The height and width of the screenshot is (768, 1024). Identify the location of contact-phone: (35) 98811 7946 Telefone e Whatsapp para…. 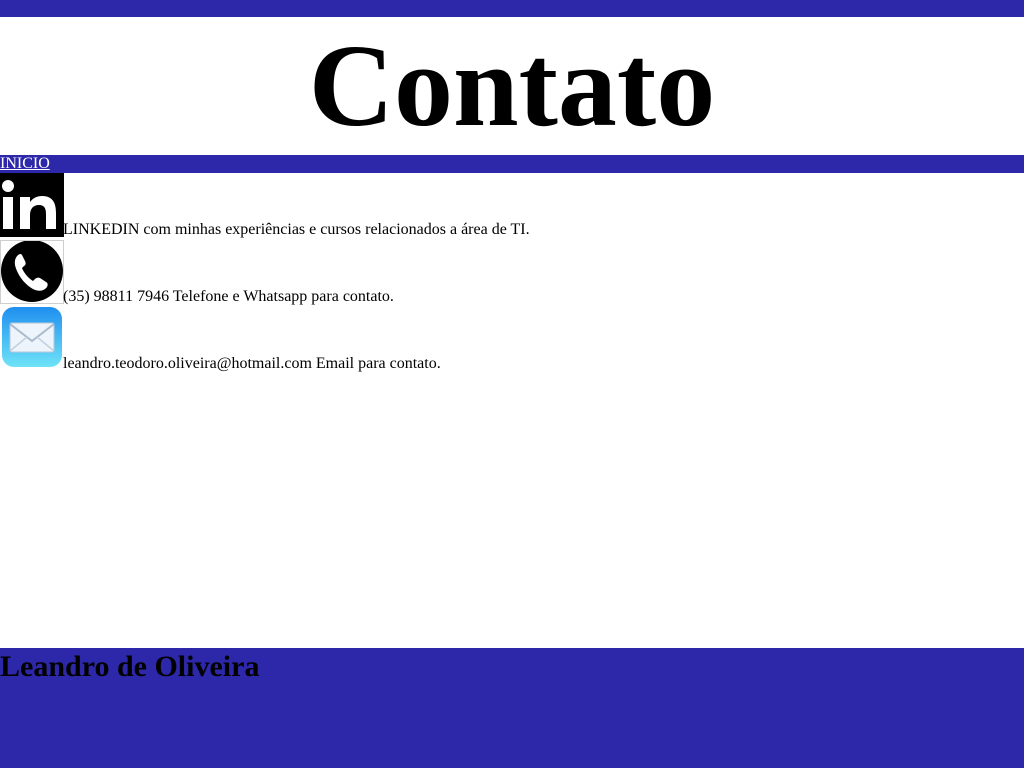
(512, 272).